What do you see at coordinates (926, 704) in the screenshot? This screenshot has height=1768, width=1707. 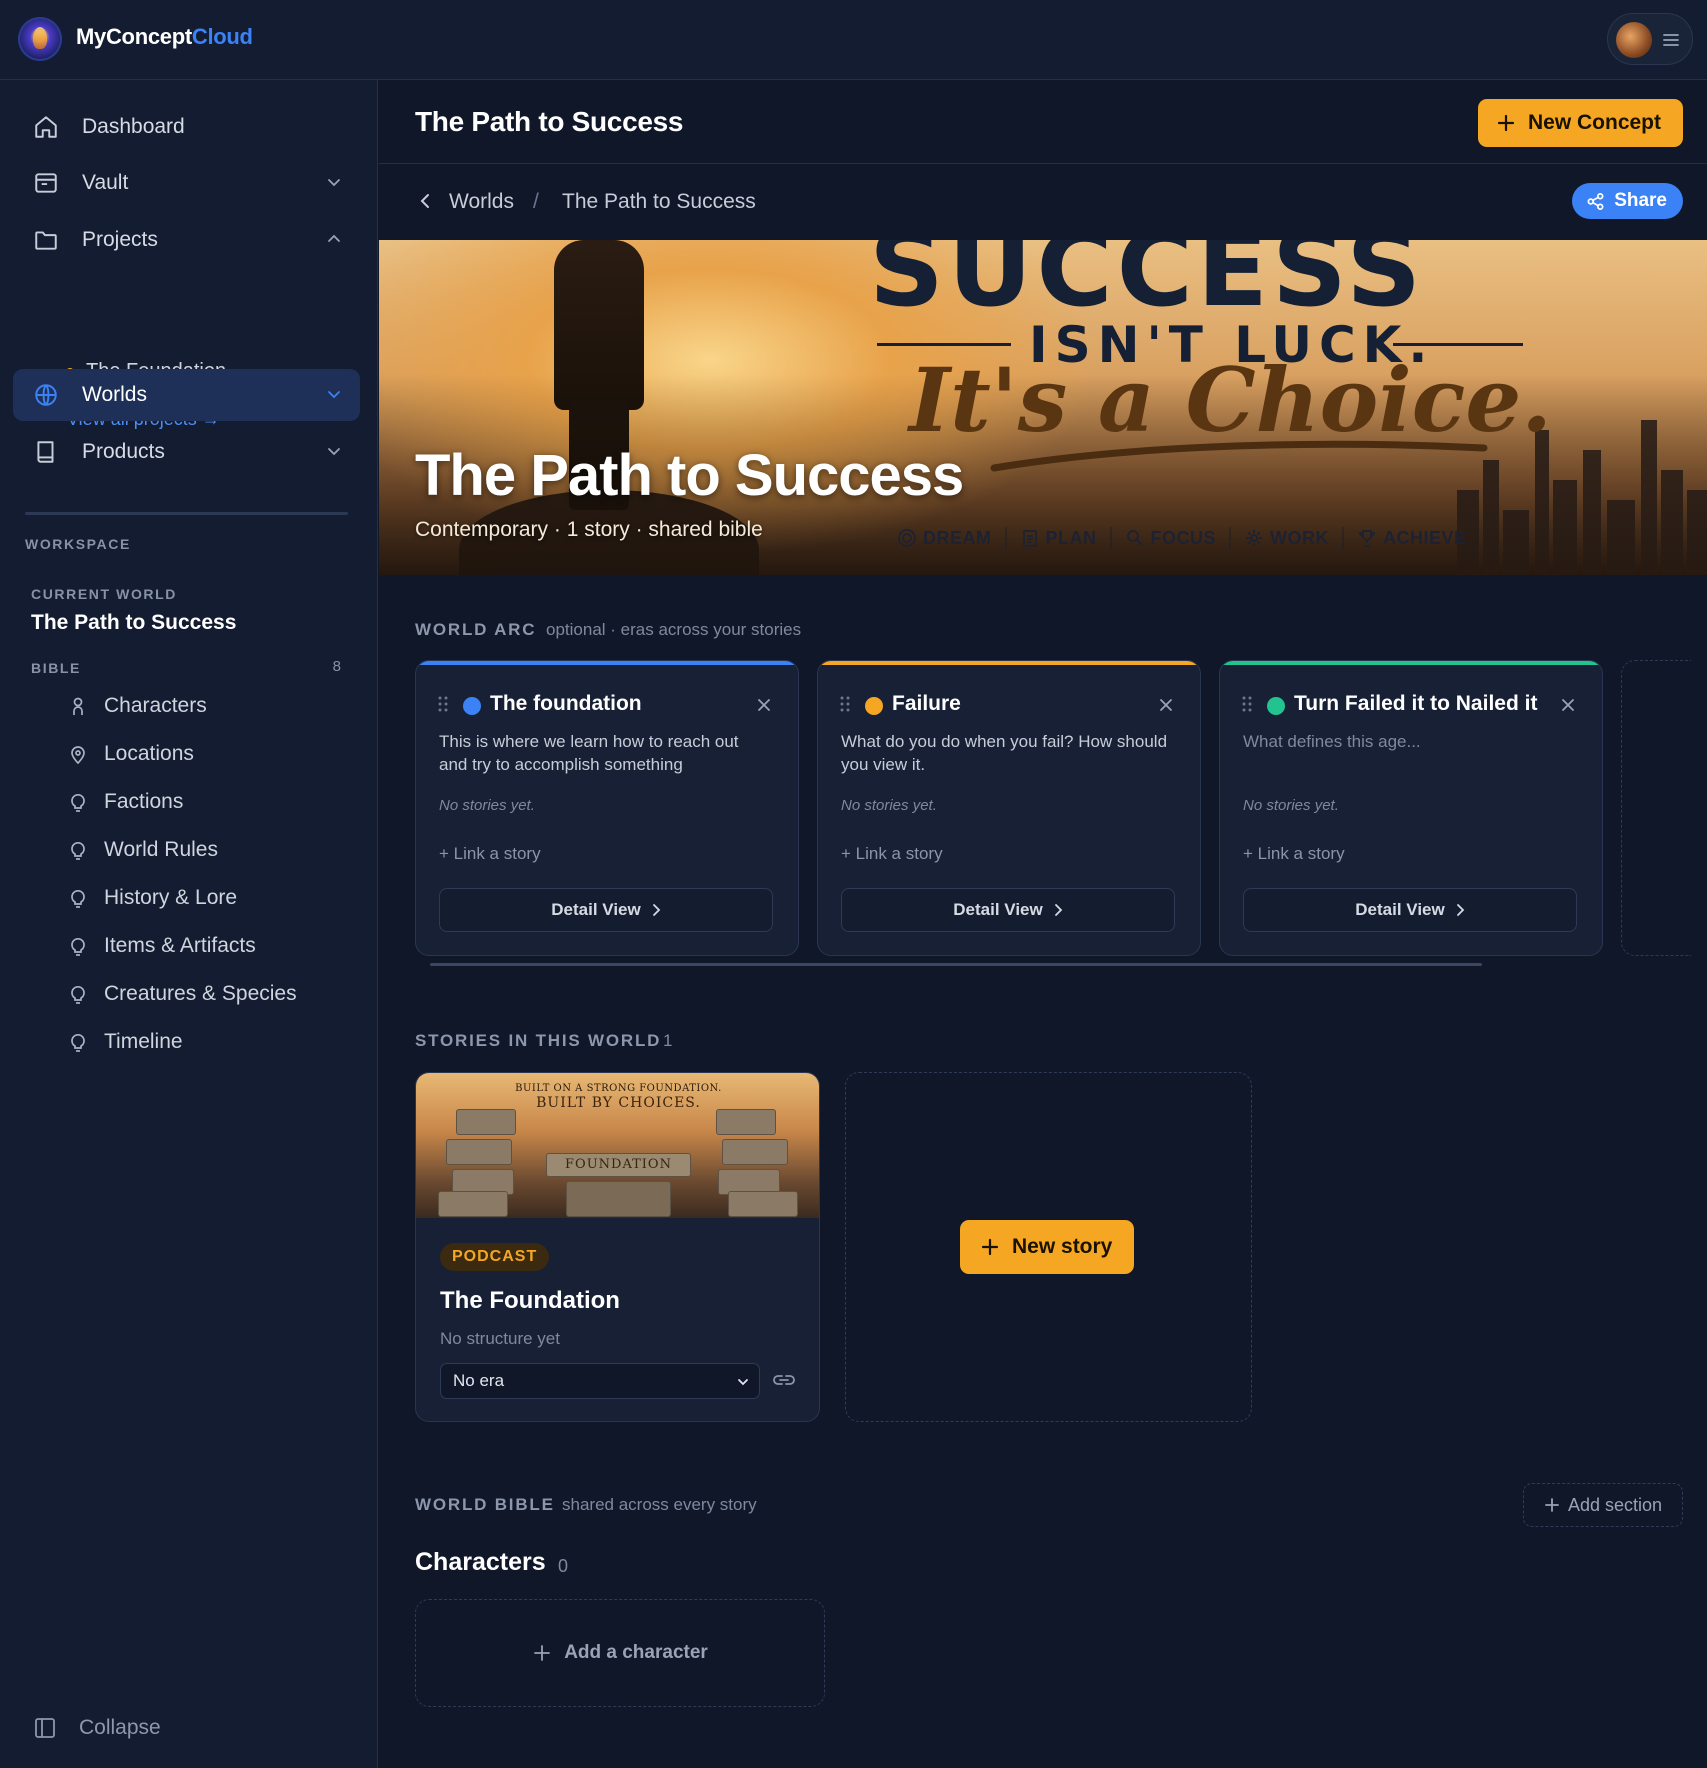 I see `era-name: Failure` at bounding box center [926, 704].